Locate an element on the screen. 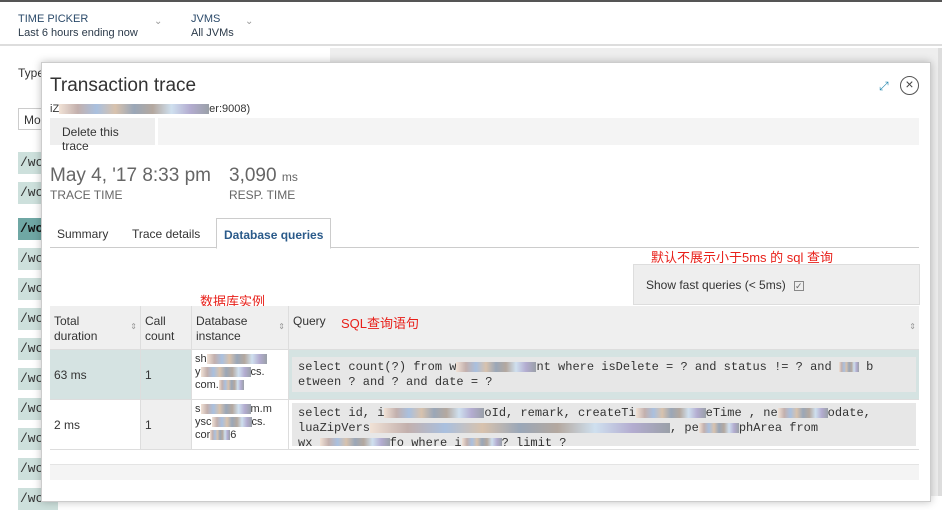 The width and height of the screenshot is (942, 510). expand-icon: ⤢ is located at coordinates (884, 86).